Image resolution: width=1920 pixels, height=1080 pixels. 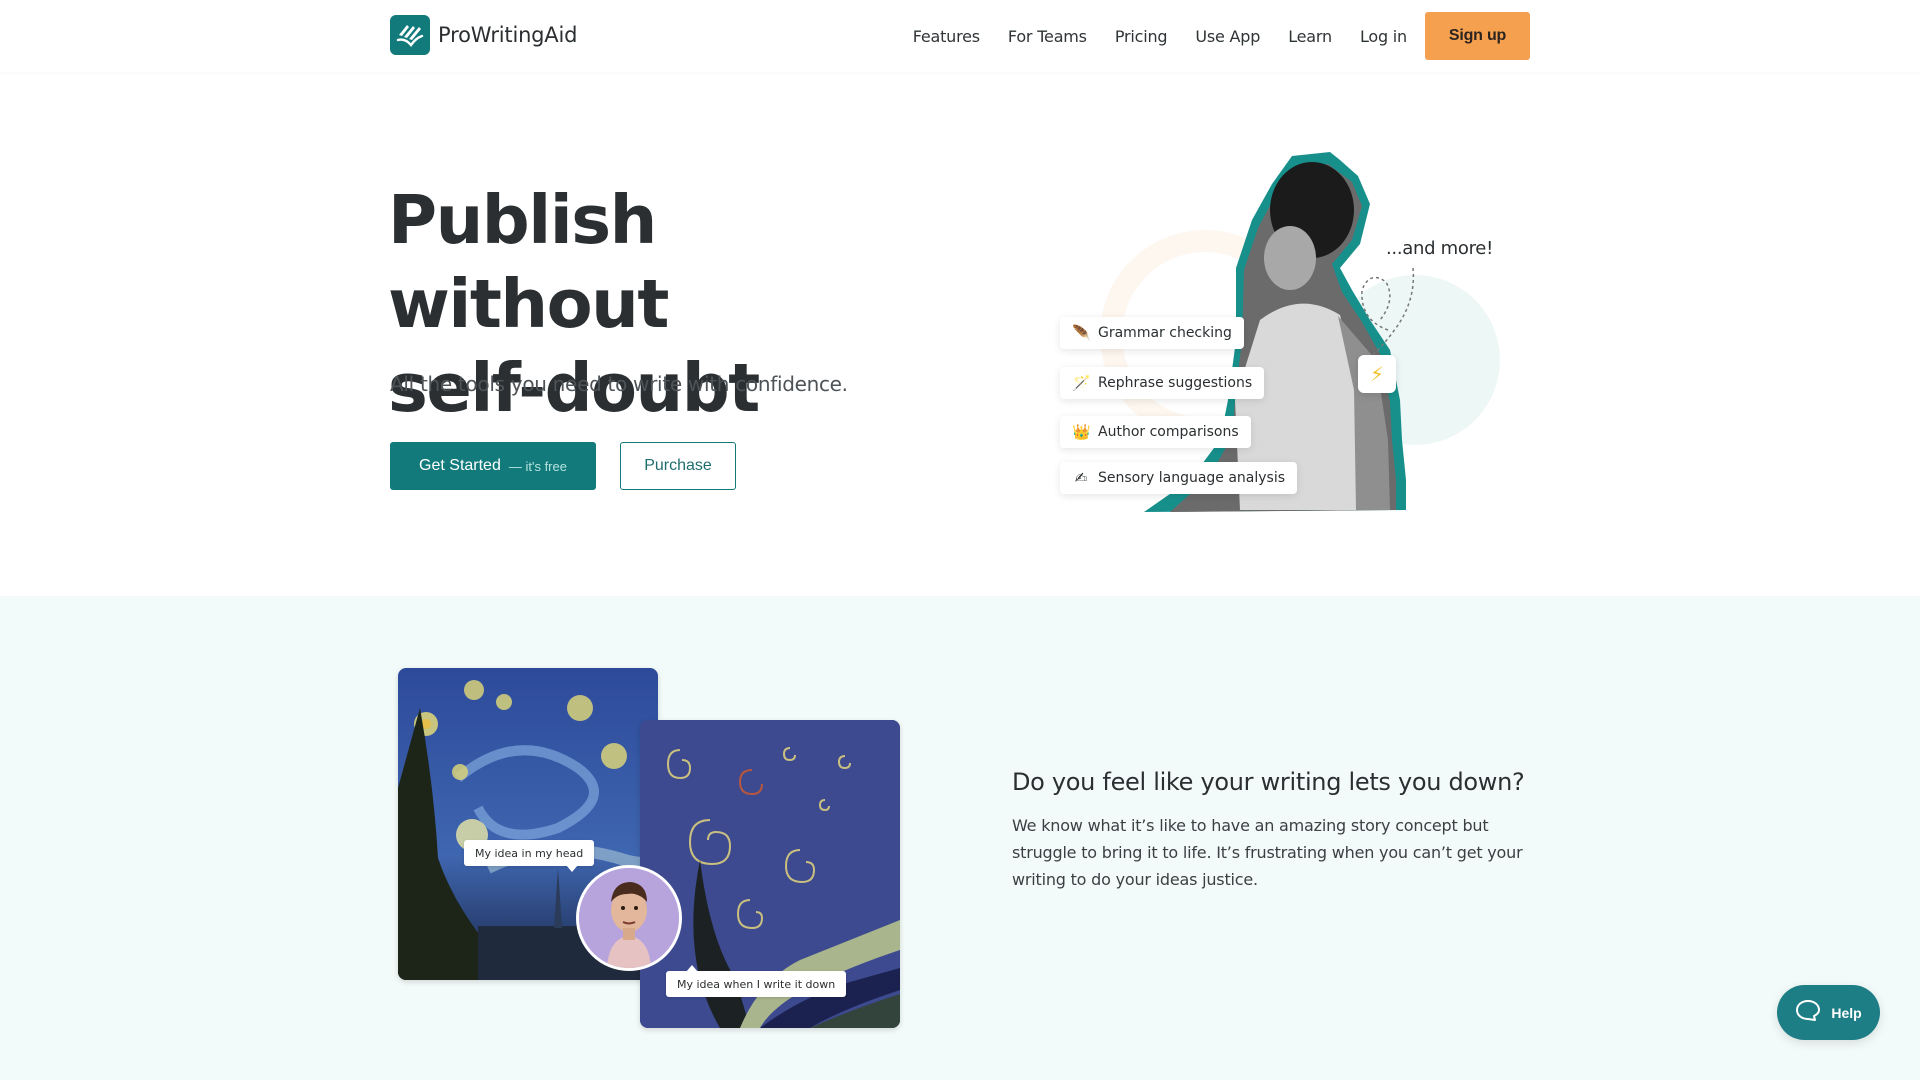 I want to click on sign-up-button: Sign up, so click(x=1477, y=36).